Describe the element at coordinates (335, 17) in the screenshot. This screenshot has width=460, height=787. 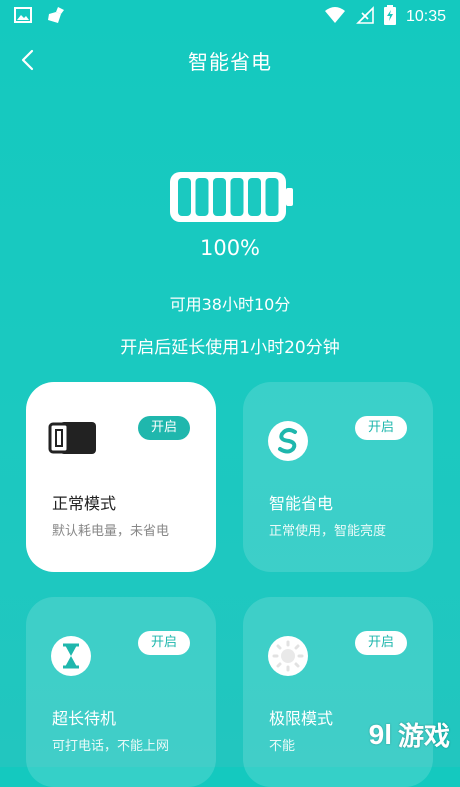
I see `wifi-icon` at that location.